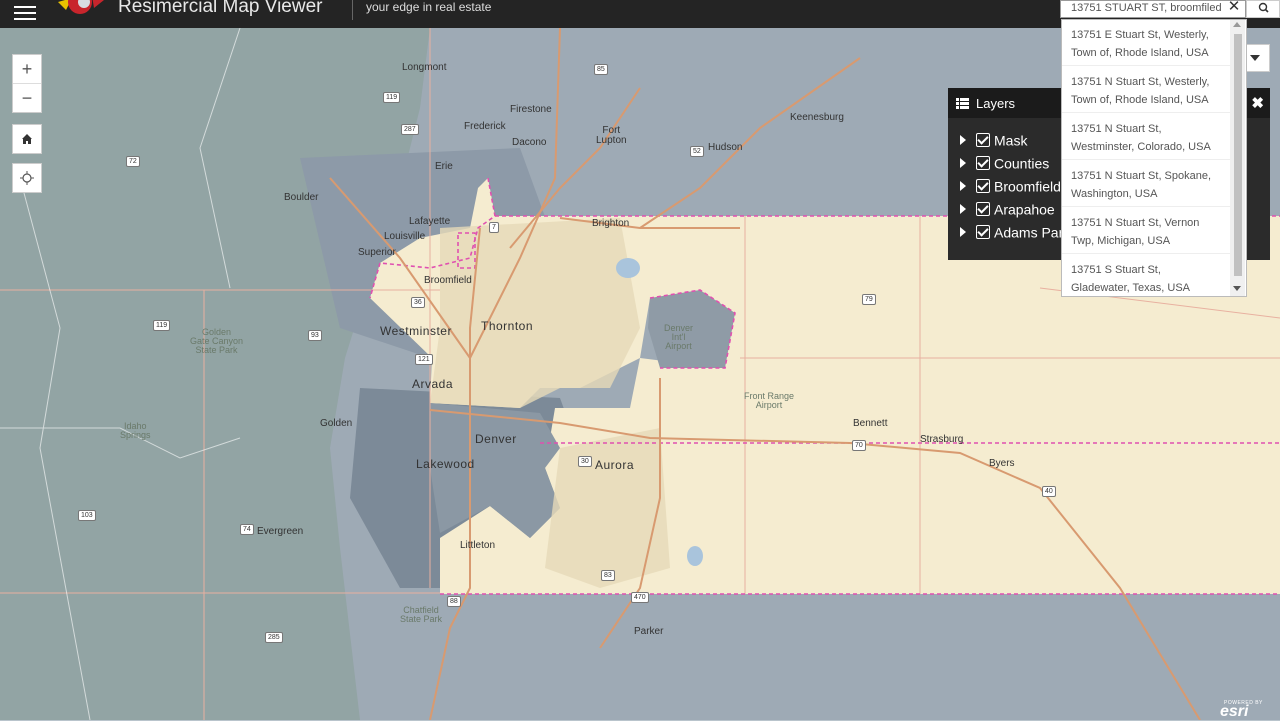 The width and height of the screenshot is (1280, 721). Describe the element at coordinates (679, 337) in the screenshot. I see `map-label-denver-airport: Denver Int'l Airport` at that location.